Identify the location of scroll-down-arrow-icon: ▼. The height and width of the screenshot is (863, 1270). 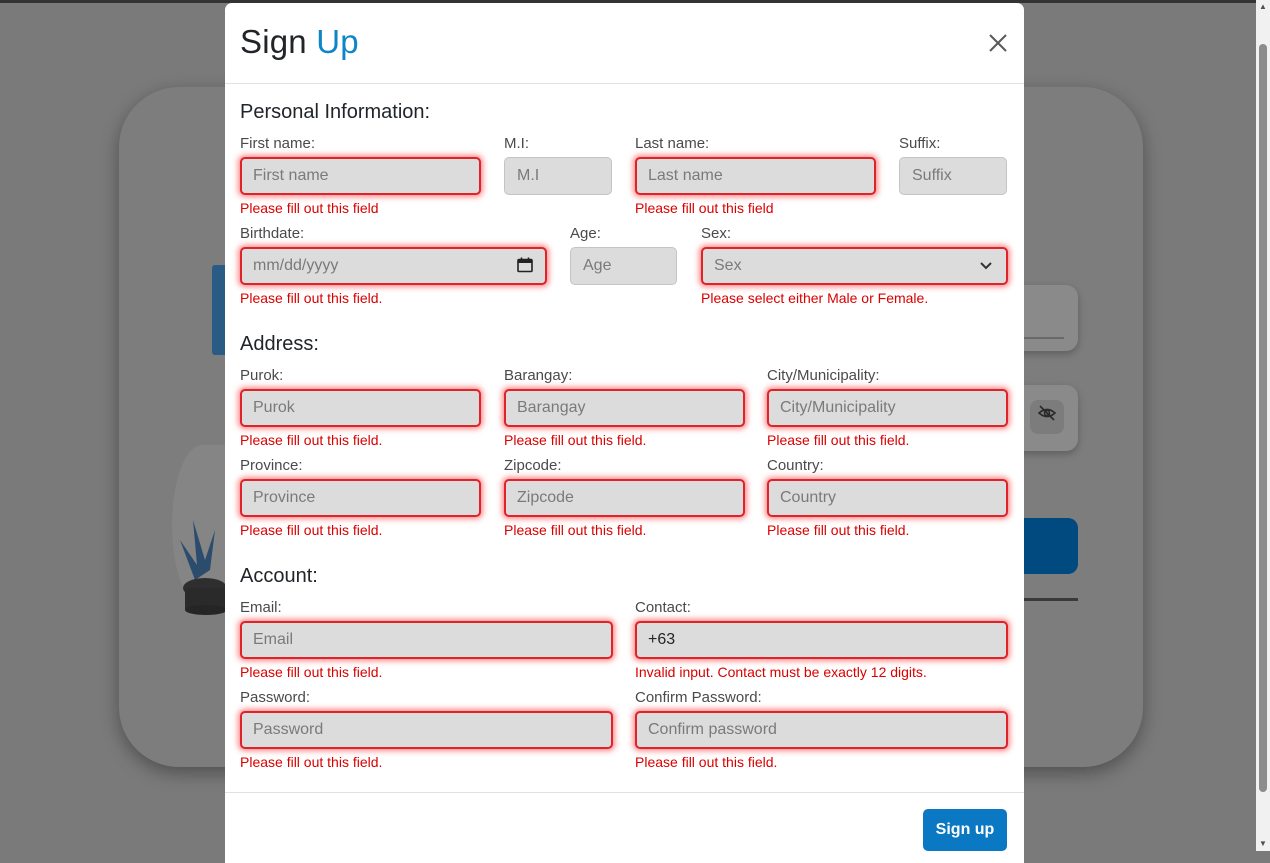
(1263, 844).